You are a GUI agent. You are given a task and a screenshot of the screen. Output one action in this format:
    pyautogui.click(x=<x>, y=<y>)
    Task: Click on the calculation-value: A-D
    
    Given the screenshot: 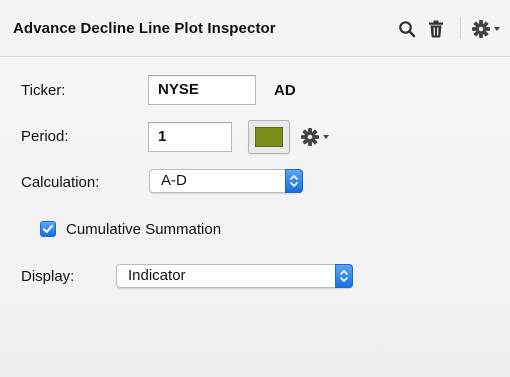 What is the action you would take?
    pyautogui.click(x=174, y=180)
    